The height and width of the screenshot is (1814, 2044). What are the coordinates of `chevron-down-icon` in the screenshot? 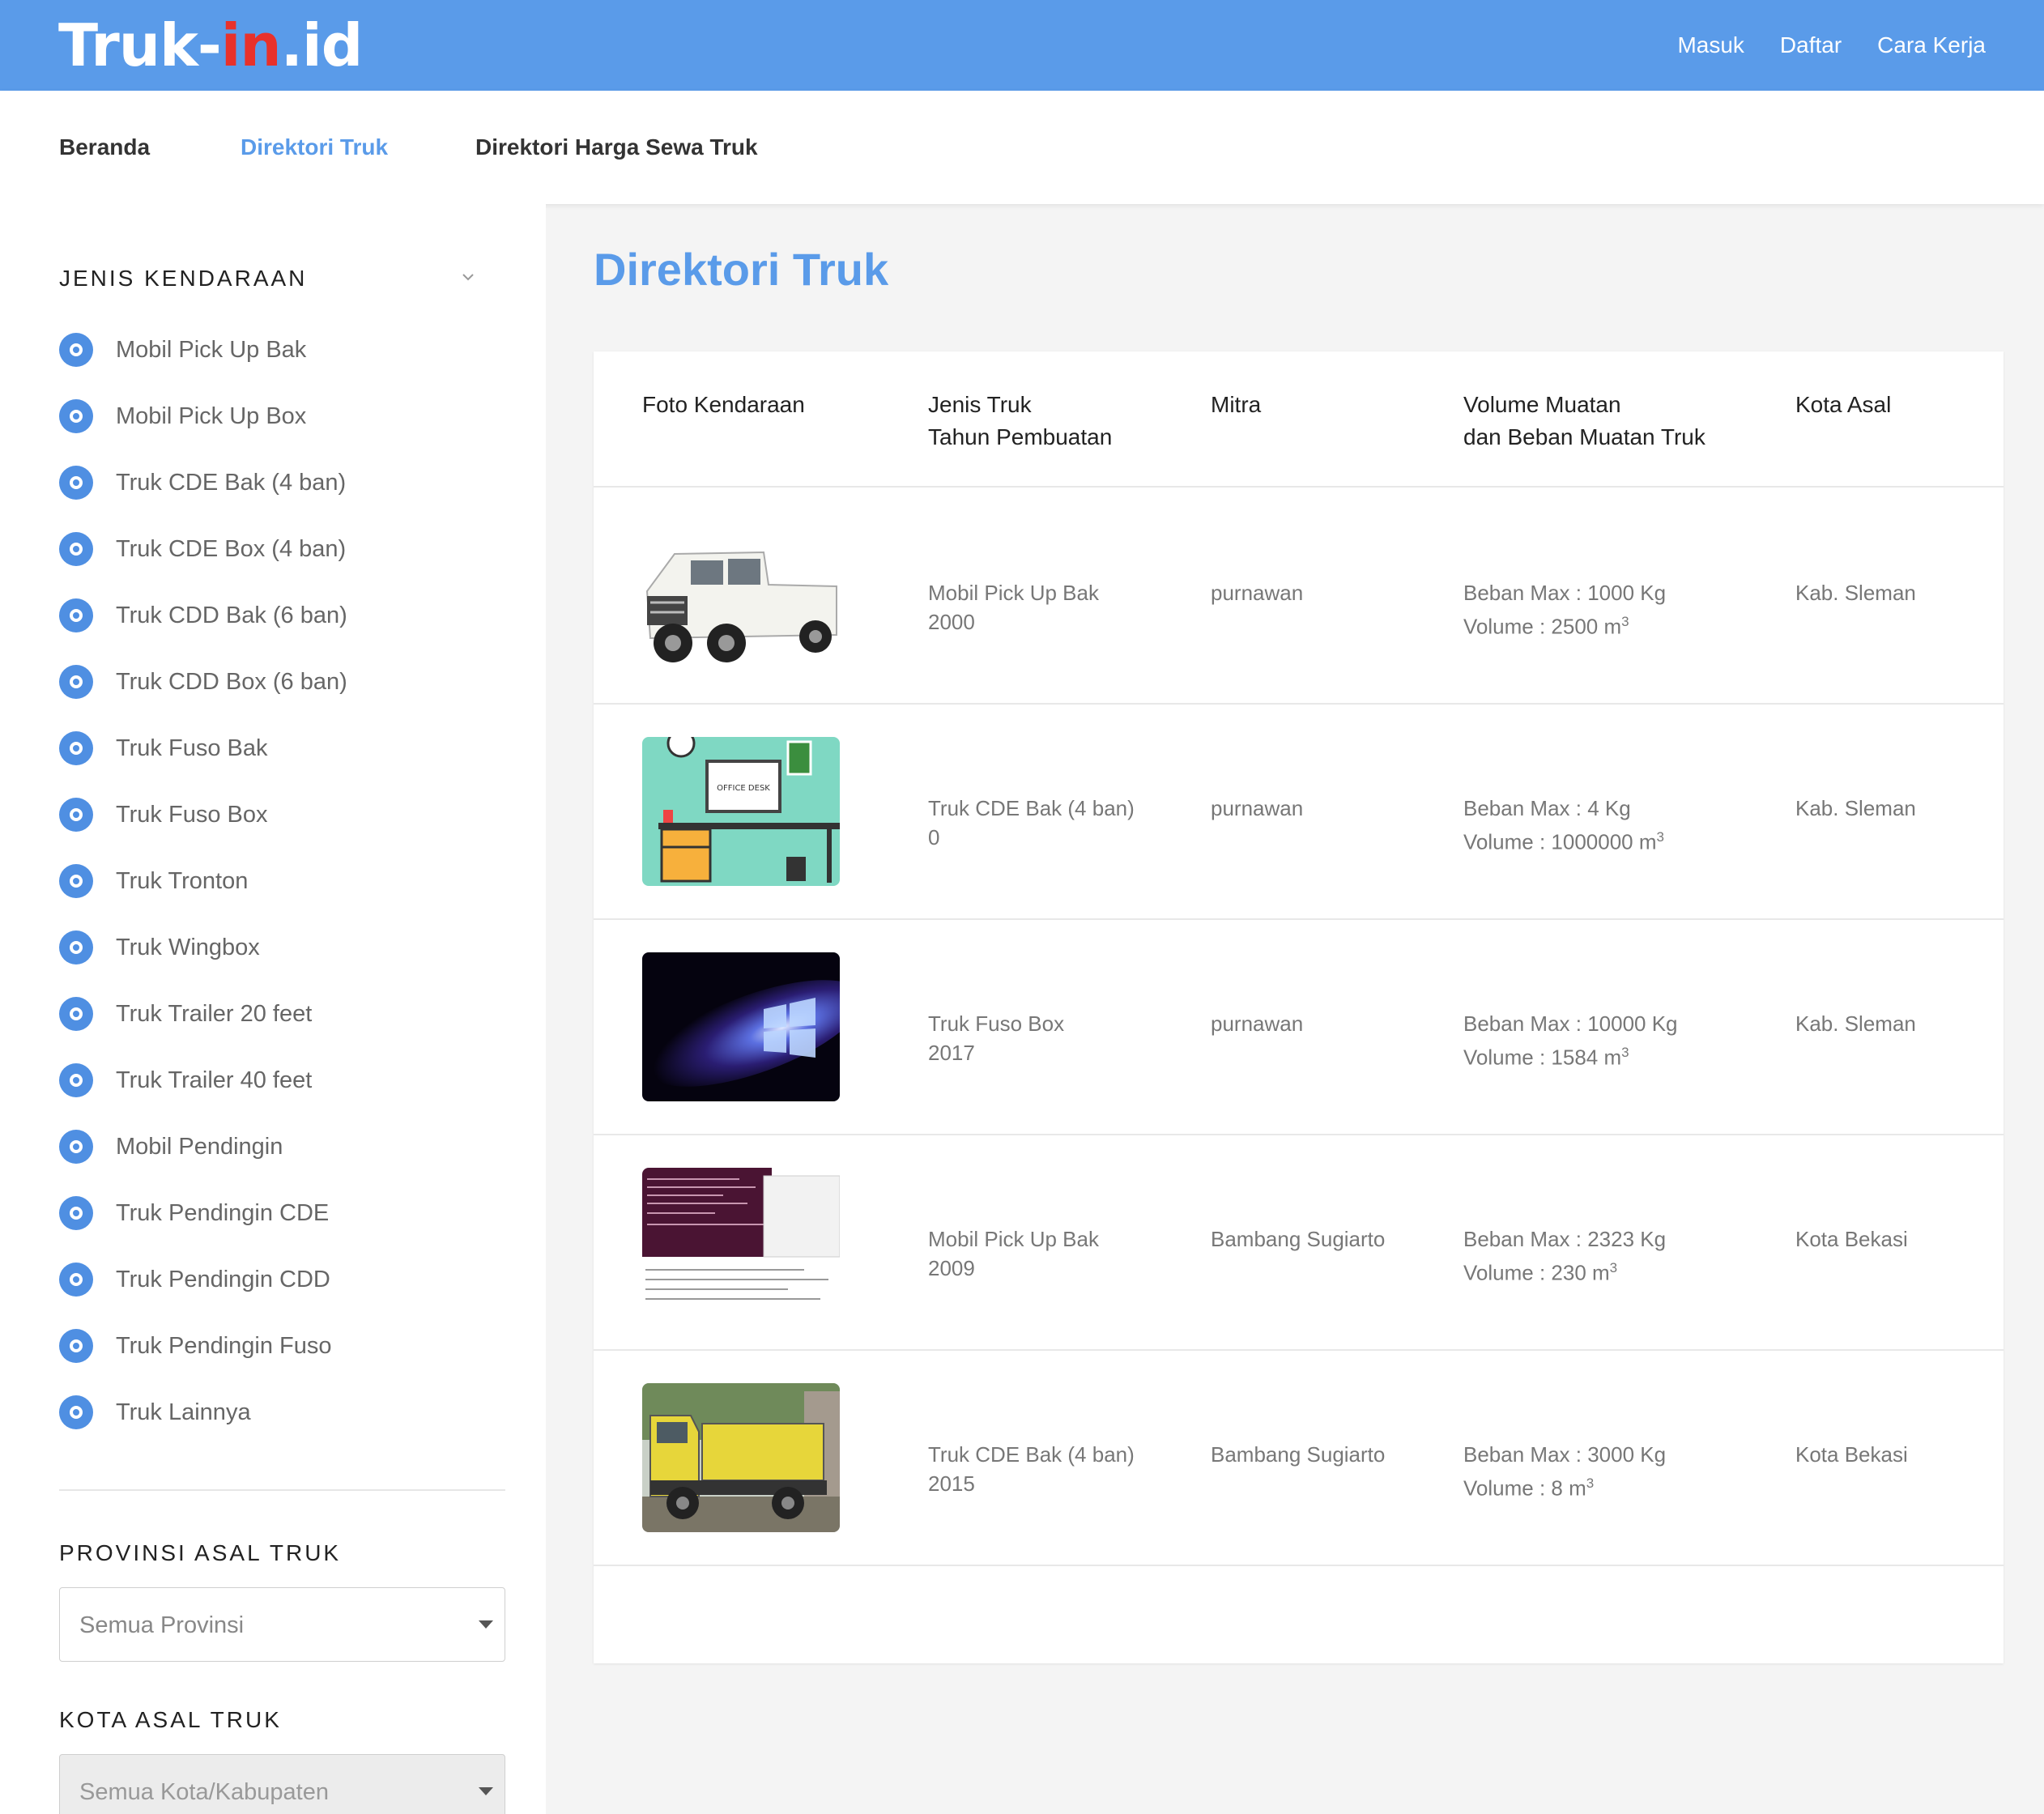 It's located at (468, 277).